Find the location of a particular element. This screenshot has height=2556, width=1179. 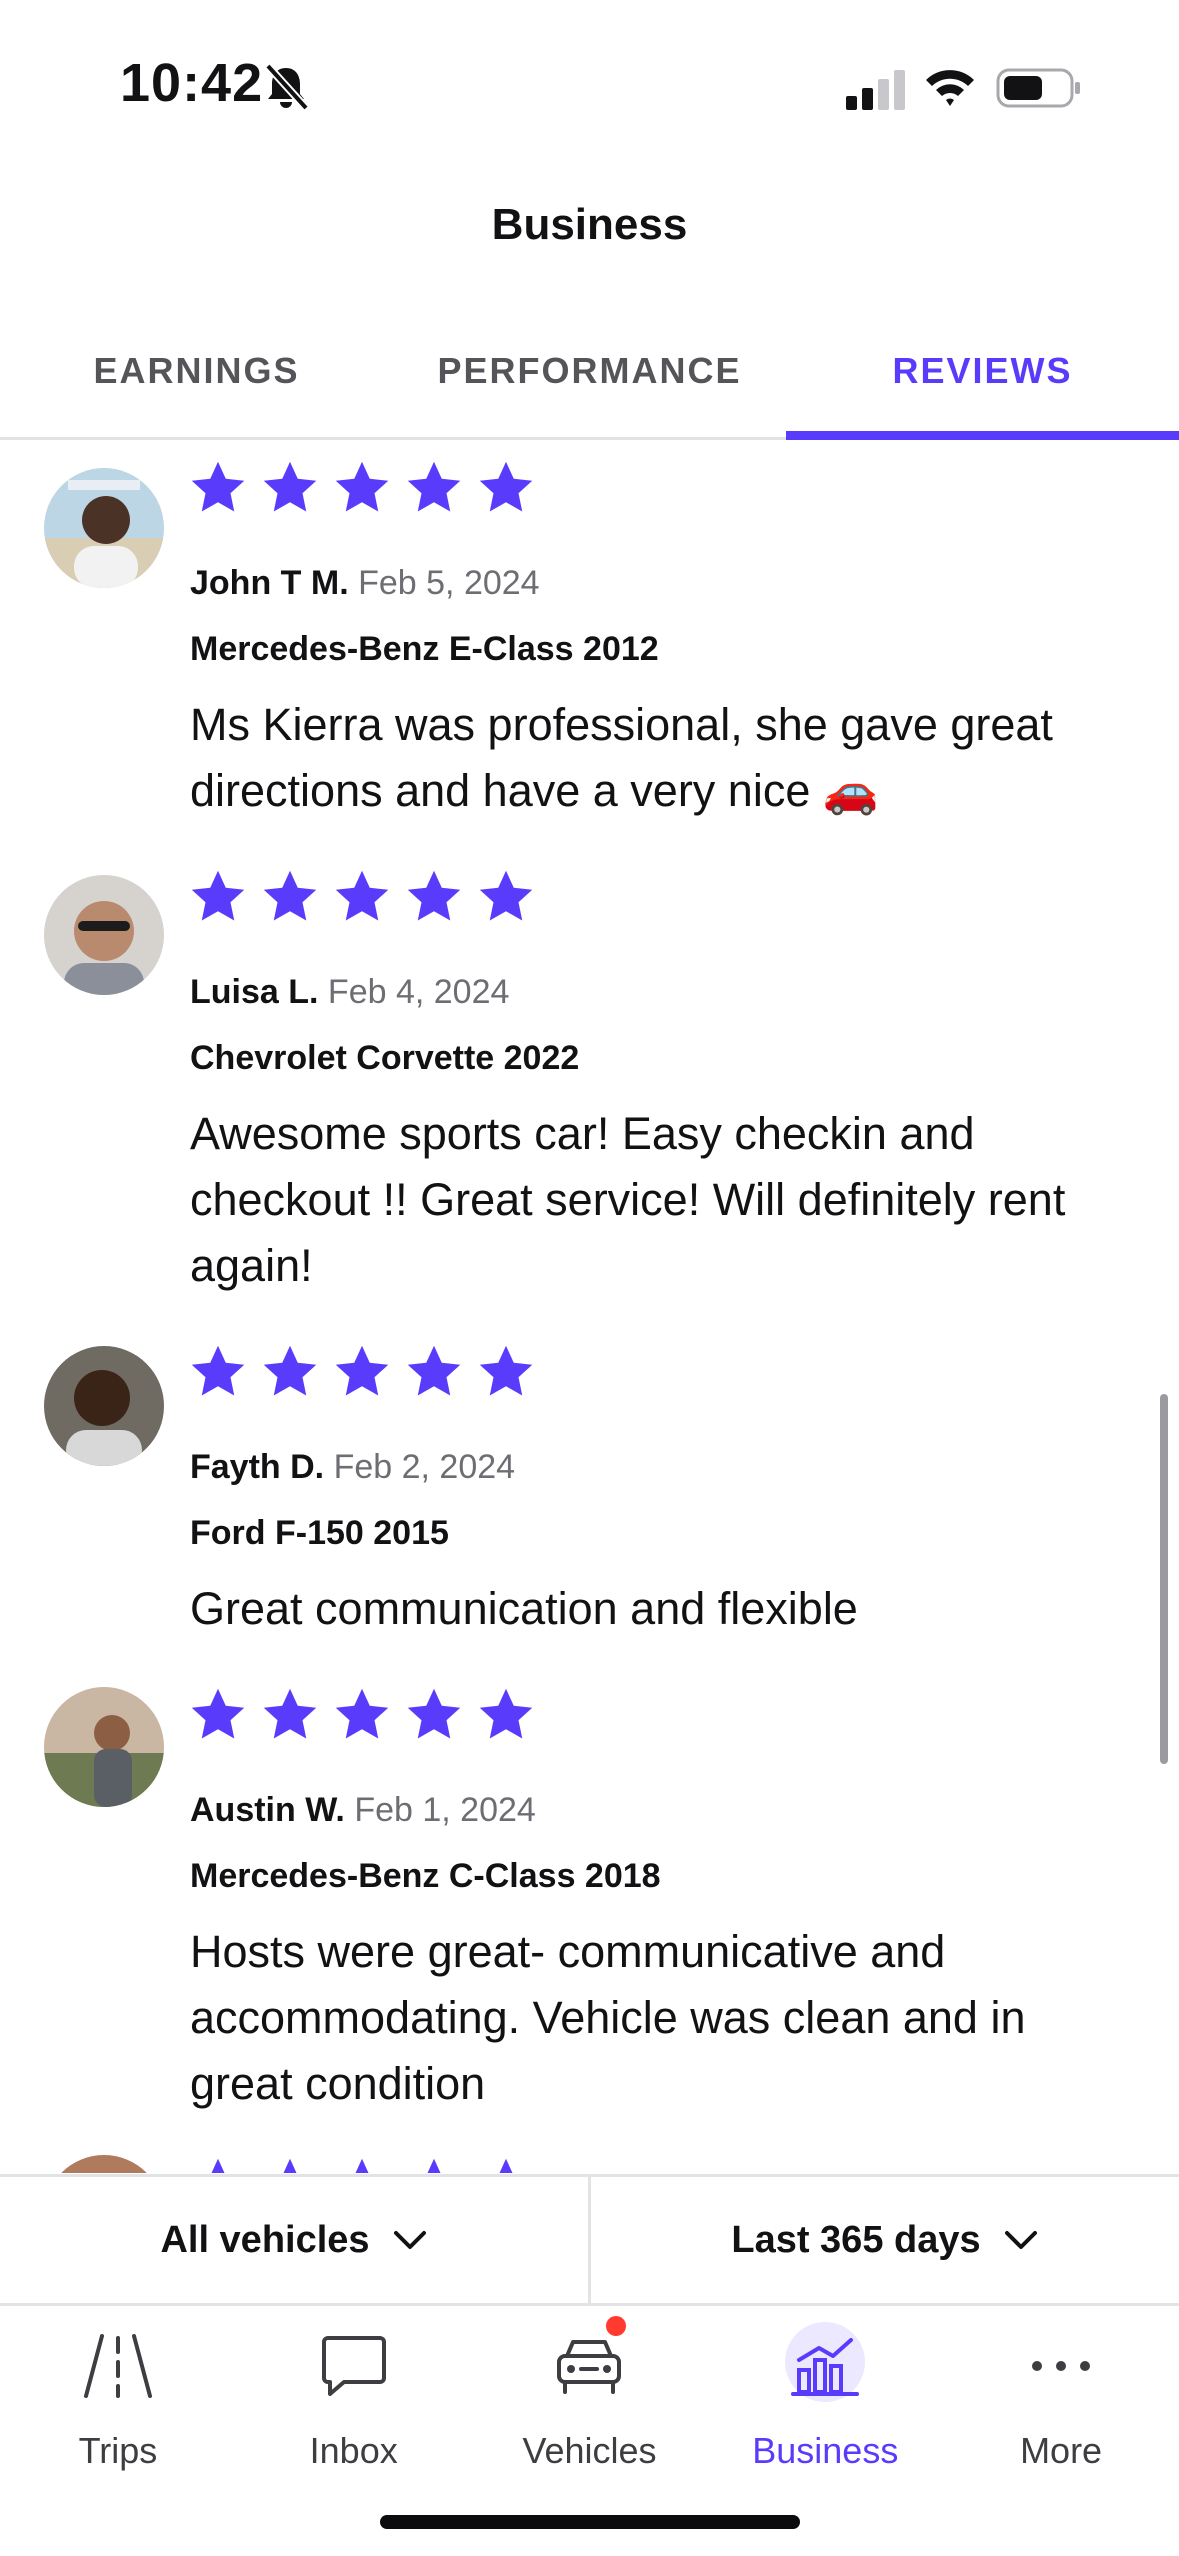

review-date: Feb 2, 2024 is located at coordinates (424, 1467).